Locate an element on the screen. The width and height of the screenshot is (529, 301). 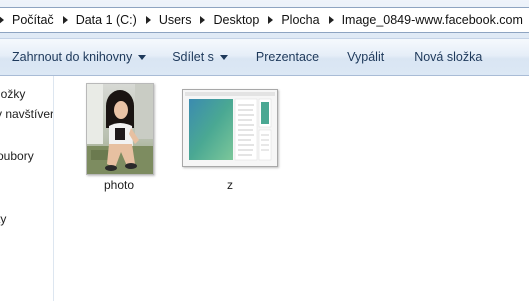
window-preview-icon is located at coordinates (230, 128).